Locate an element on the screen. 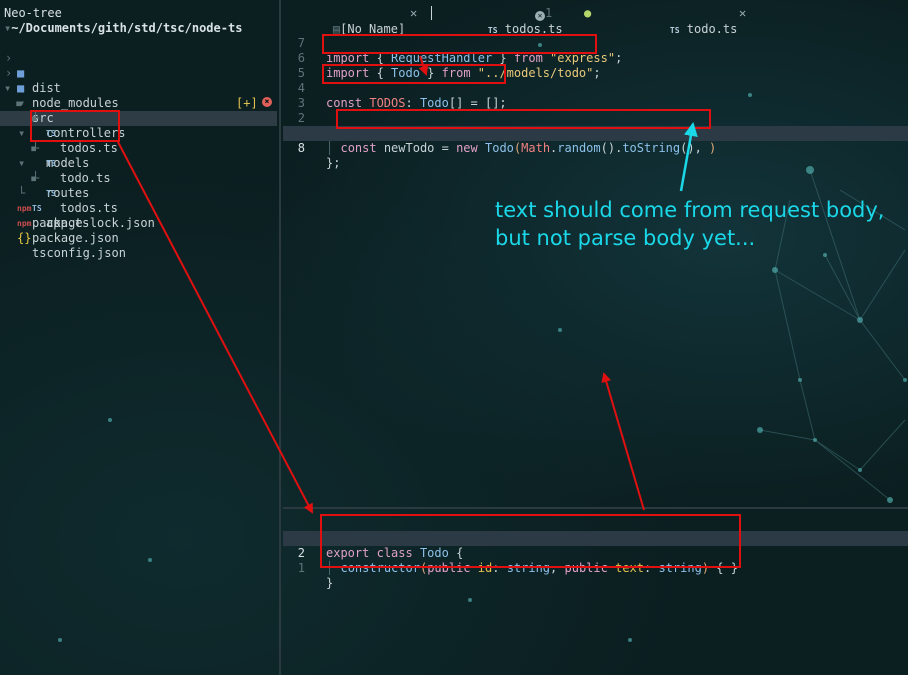 The width and height of the screenshot is (908, 675). arrow-note-to-arg is located at coordinates (688, 157).